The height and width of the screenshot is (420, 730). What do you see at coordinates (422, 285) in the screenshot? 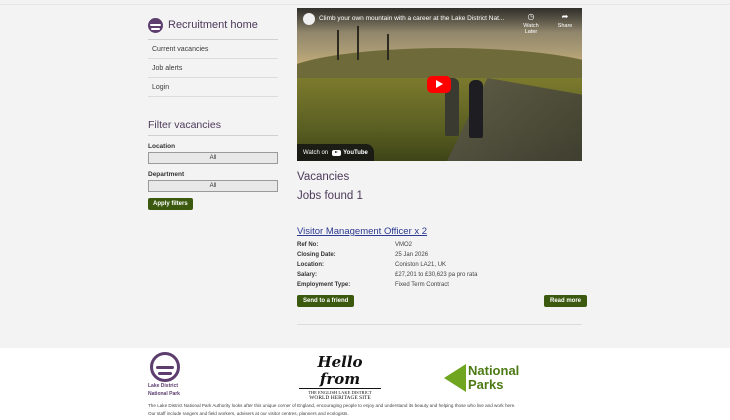
I see `detail-value: Fixed Term Contract` at bounding box center [422, 285].